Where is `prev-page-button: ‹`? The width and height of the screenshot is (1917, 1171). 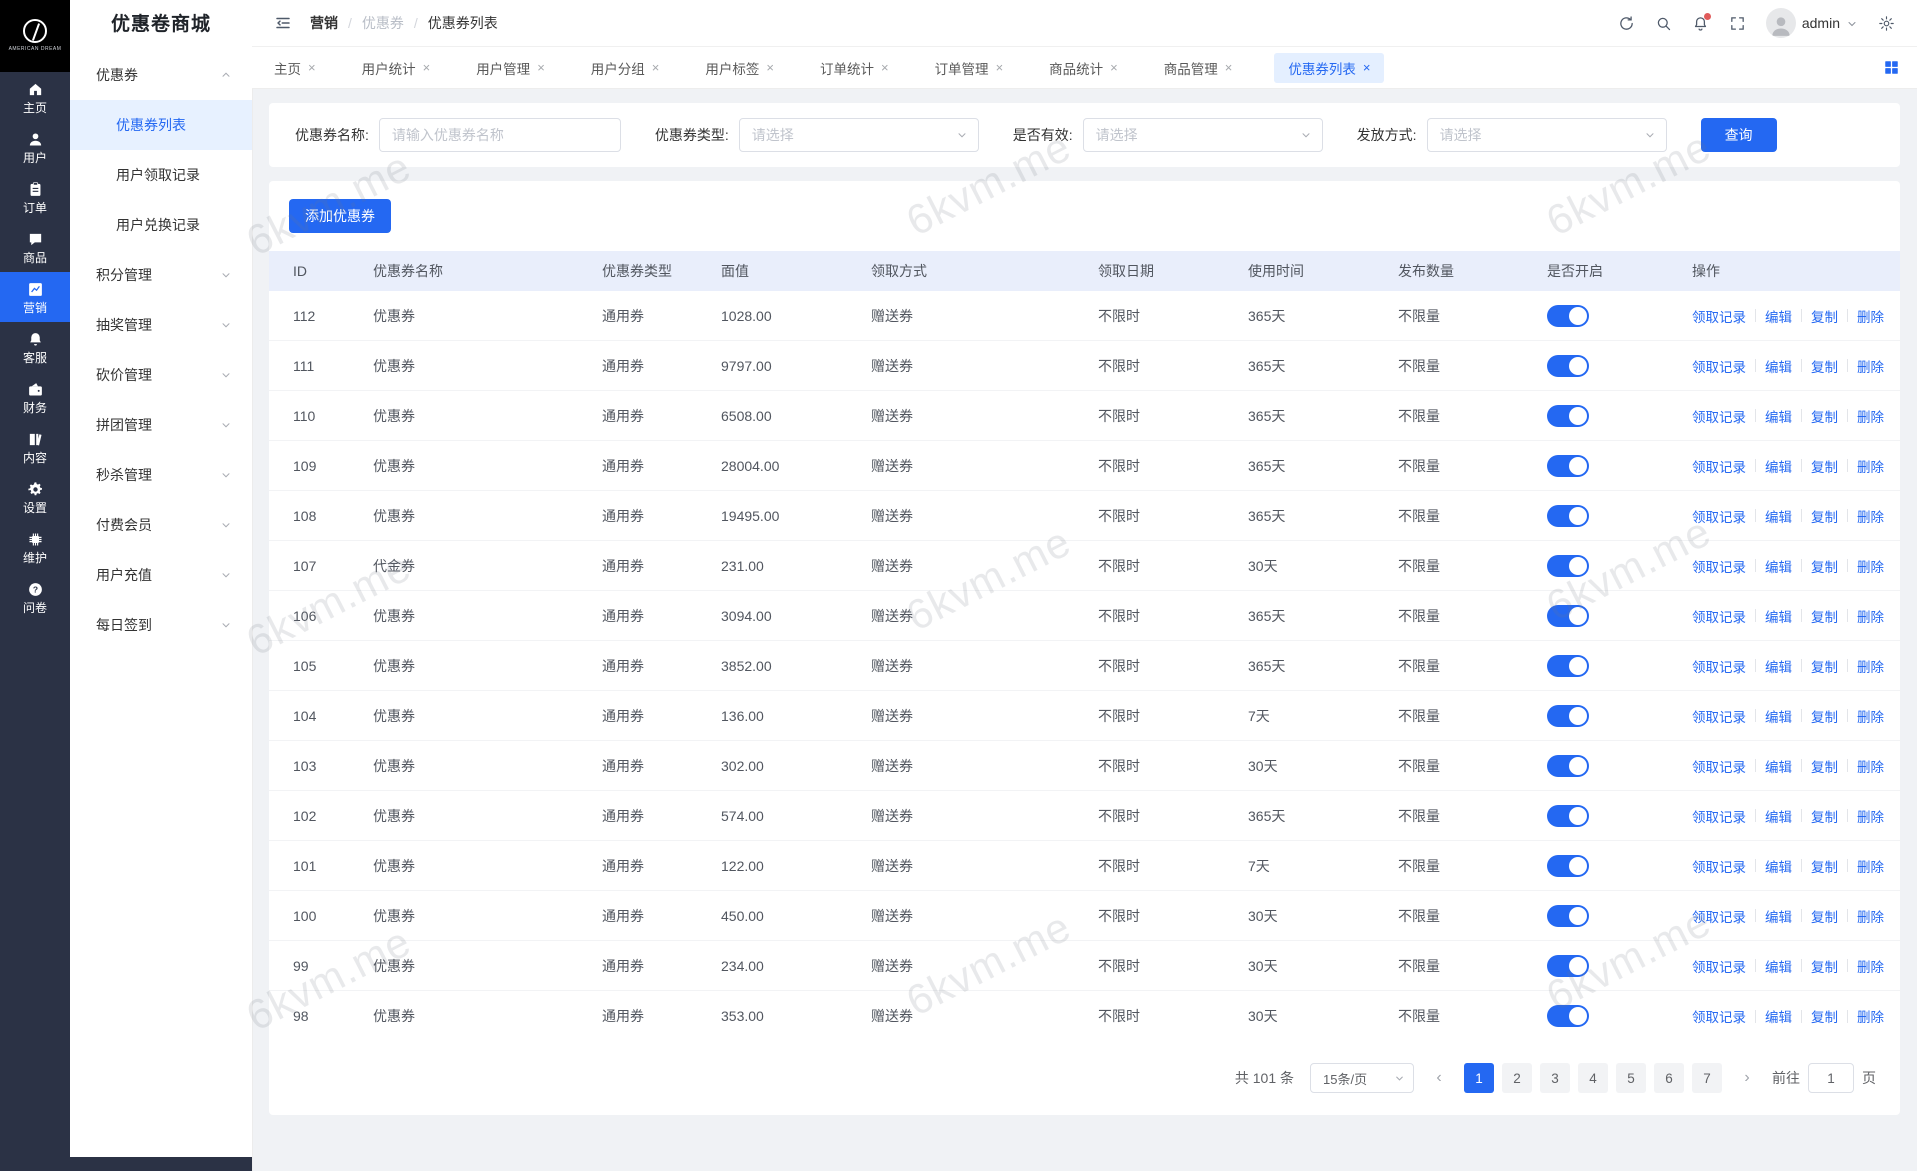 prev-page-button: ‹ is located at coordinates (1439, 1078).